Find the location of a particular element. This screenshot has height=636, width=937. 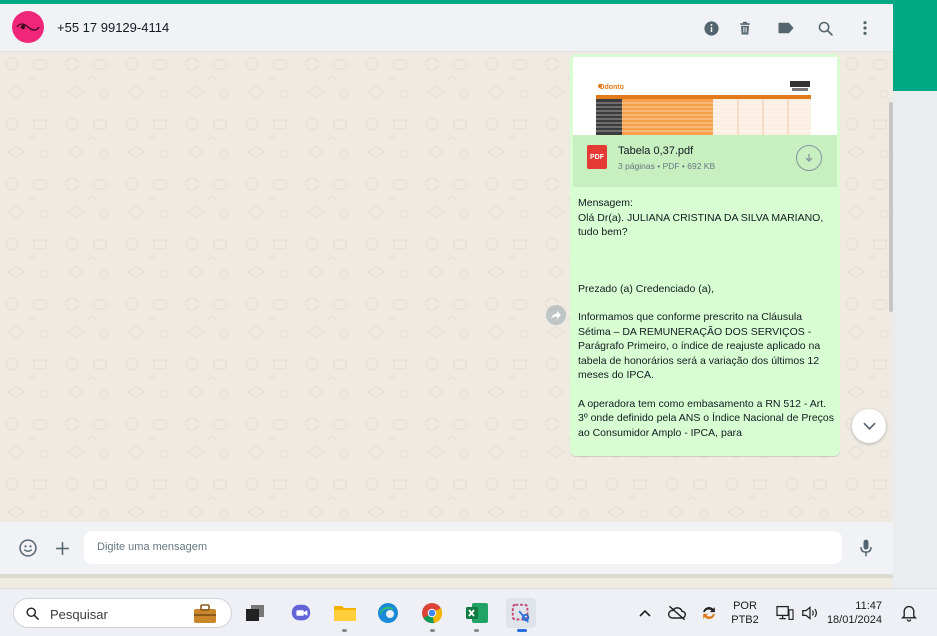

language-bottom: PTB2 is located at coordinates (745, 620).